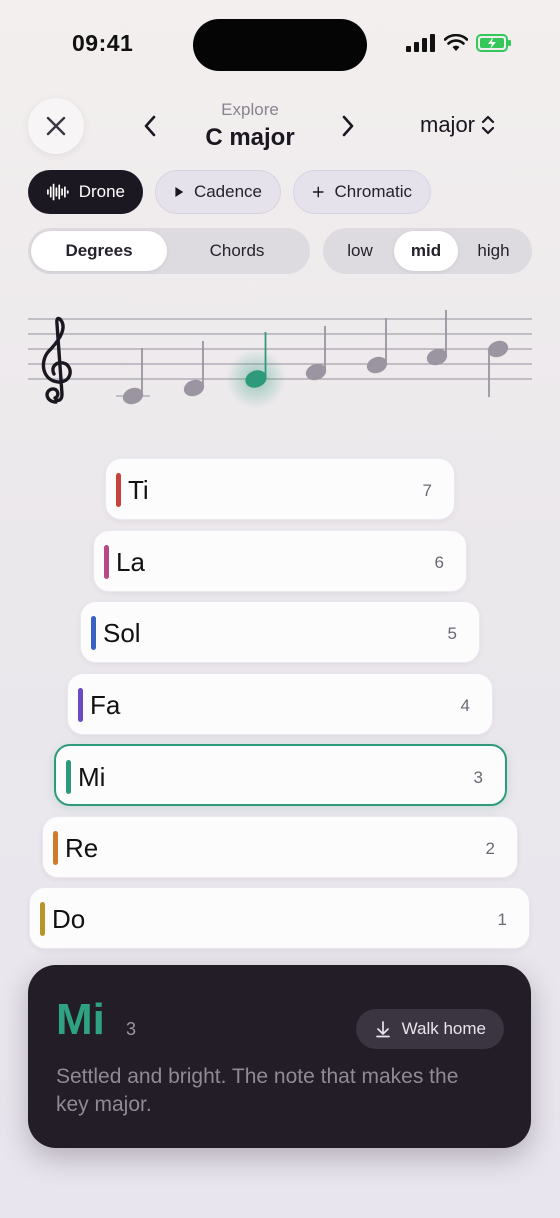  What do you see at coordinates (382, 1029) in the screenshot?
I see `arrow-down-icon` at bounding box center [382, 1029].